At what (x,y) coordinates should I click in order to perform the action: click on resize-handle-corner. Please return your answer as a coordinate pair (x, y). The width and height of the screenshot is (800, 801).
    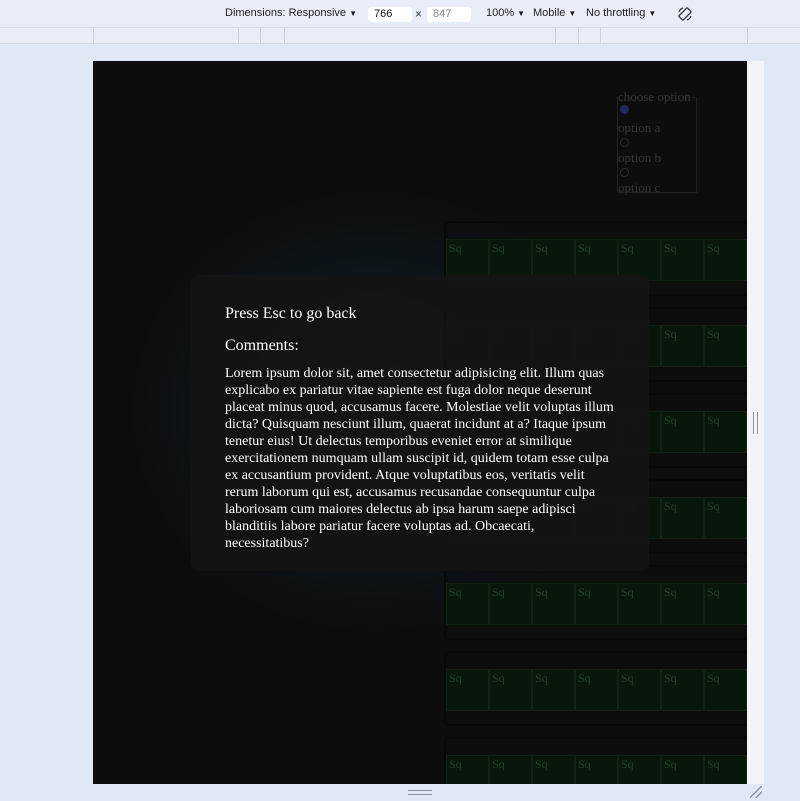
    Looking at the image, I should click on (756, 792).